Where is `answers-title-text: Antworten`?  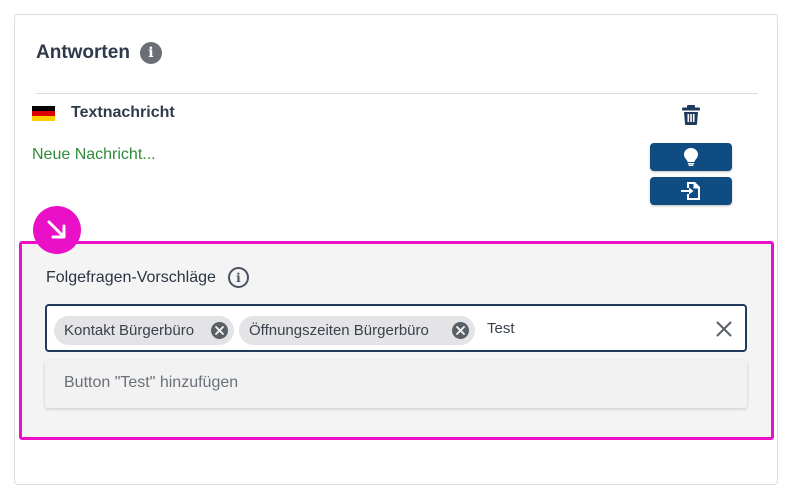
answers-title-text: Antworten is located at coordinates (83, 52).